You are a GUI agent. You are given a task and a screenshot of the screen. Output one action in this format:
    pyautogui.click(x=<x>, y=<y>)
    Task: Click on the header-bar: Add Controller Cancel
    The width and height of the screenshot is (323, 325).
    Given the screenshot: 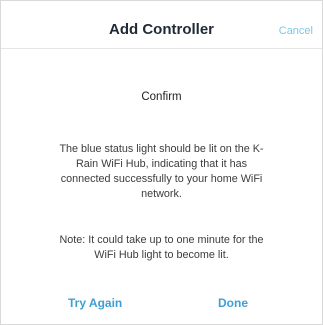 What is the action you would take?
    pyautogui.click(x=161, y=25)
    